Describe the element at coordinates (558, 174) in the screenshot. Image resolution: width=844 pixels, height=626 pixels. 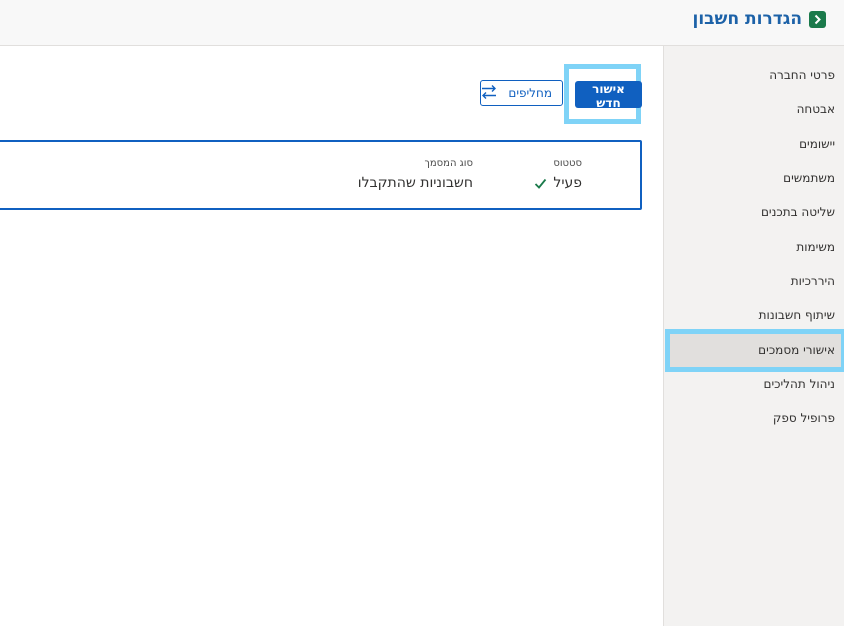
I see `status-field: סטטוס פעיל` at that location.